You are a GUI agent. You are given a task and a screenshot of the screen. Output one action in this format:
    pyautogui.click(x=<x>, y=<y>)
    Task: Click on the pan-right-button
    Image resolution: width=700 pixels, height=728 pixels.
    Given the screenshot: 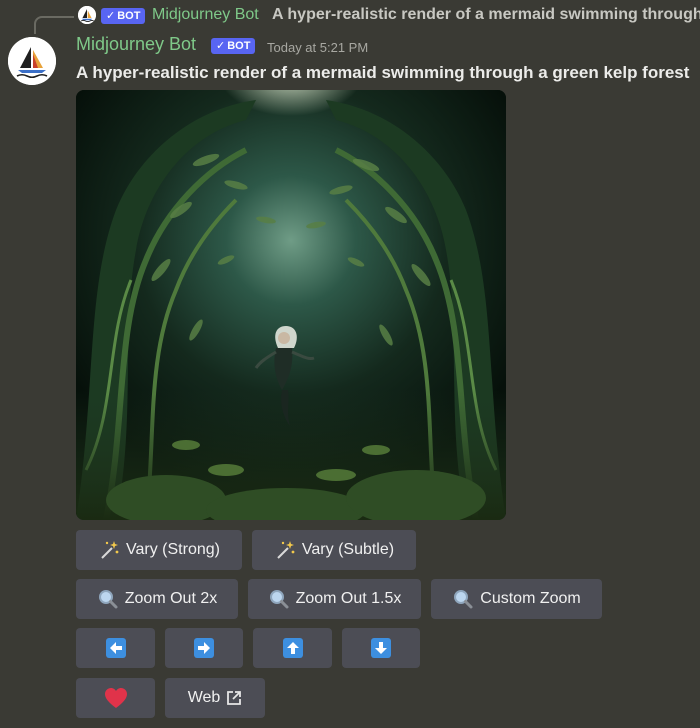 What is the action you would take?
    pyautogui.click(x=204, y=648)
    